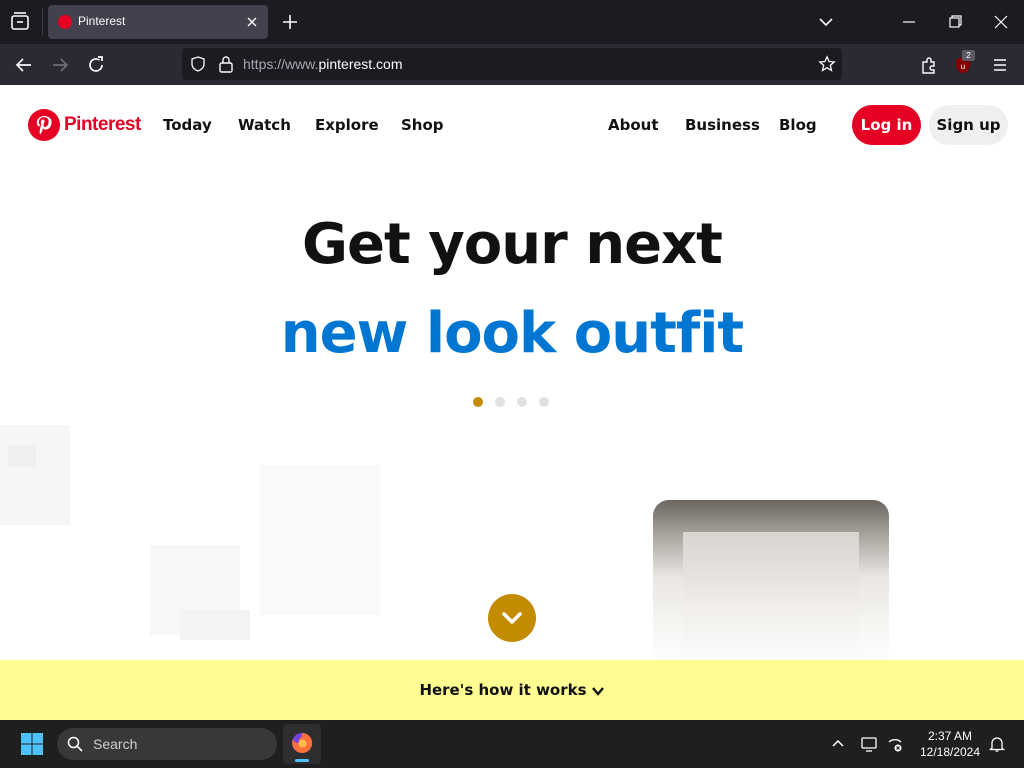 This screenshot has width=1024, height=768. What do you see at coordinates (826, 22) in the screenshot?
I see `tab-overflow-chevron-icon` at bounding box center [826, 22].